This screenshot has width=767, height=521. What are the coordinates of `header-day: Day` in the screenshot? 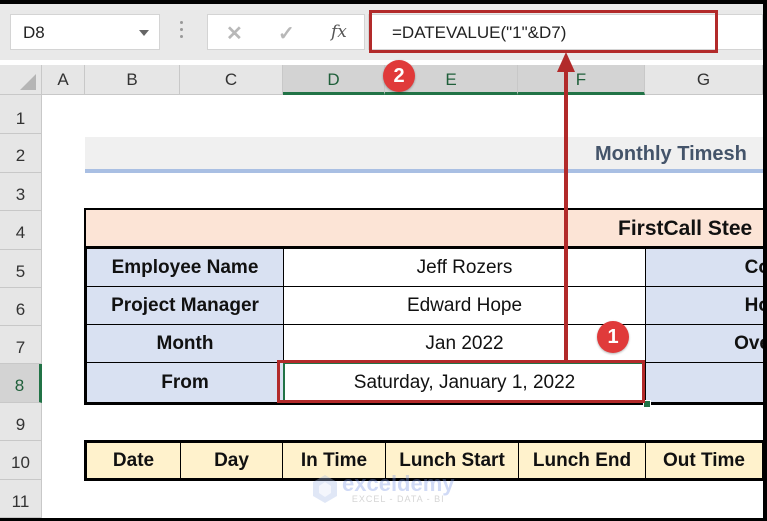 It's located at (231, 460).